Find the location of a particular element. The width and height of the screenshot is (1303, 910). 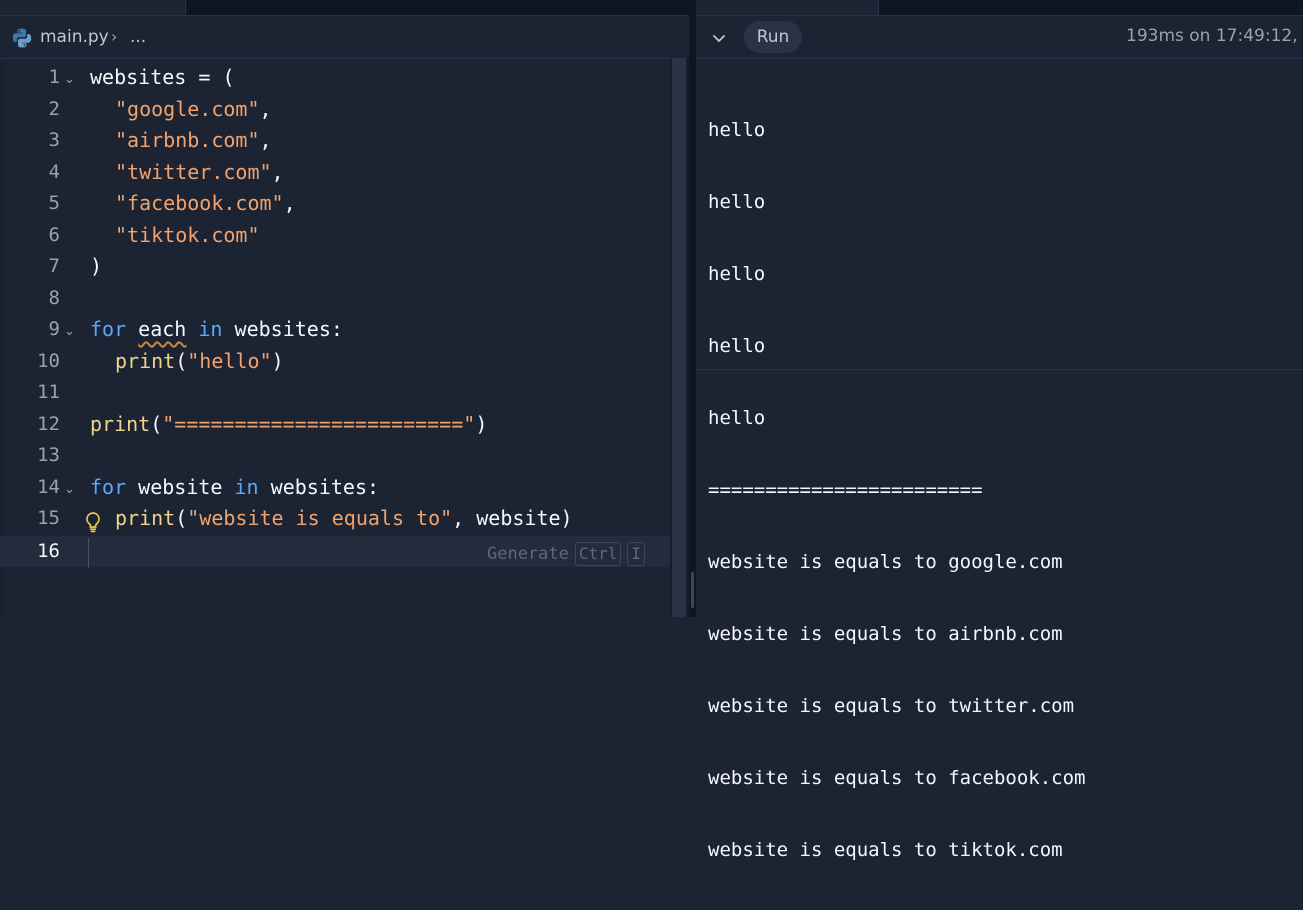

resize-handle is located at coordinates (692, 590).